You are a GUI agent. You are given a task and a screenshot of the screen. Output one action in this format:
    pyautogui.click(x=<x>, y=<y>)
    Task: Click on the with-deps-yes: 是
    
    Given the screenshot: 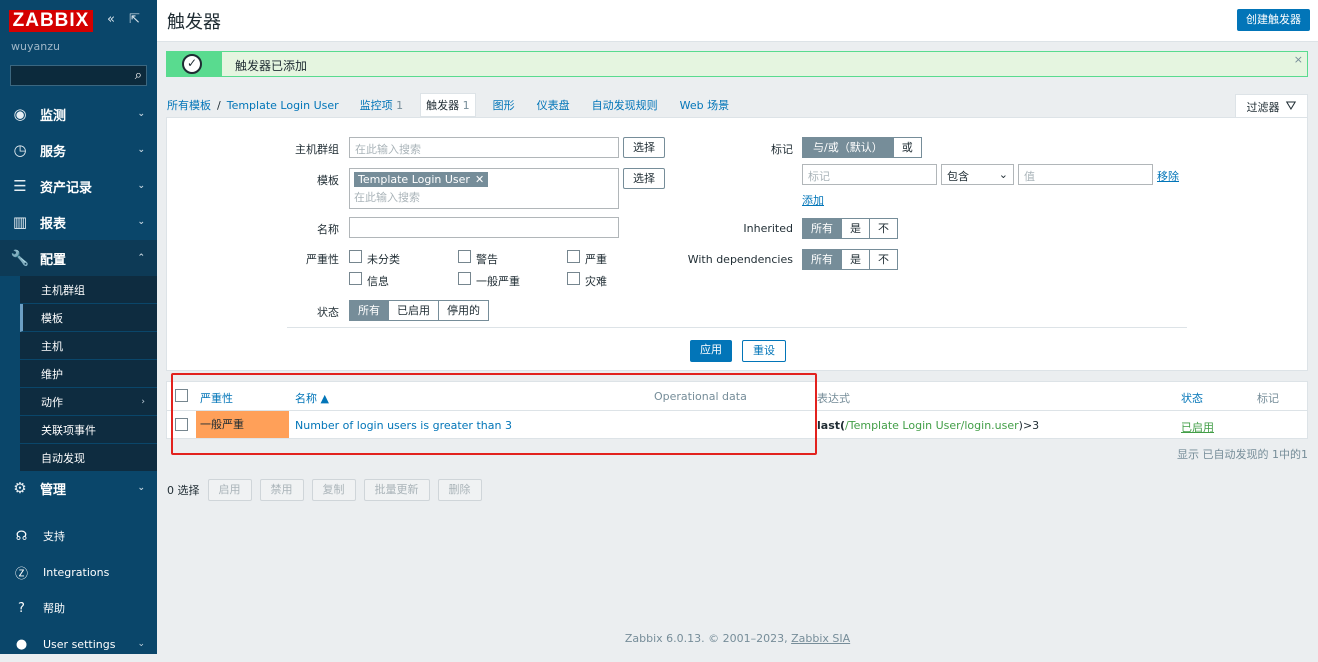 What is the action you would take?
    pyautogui.click(x=855, y=259)
    